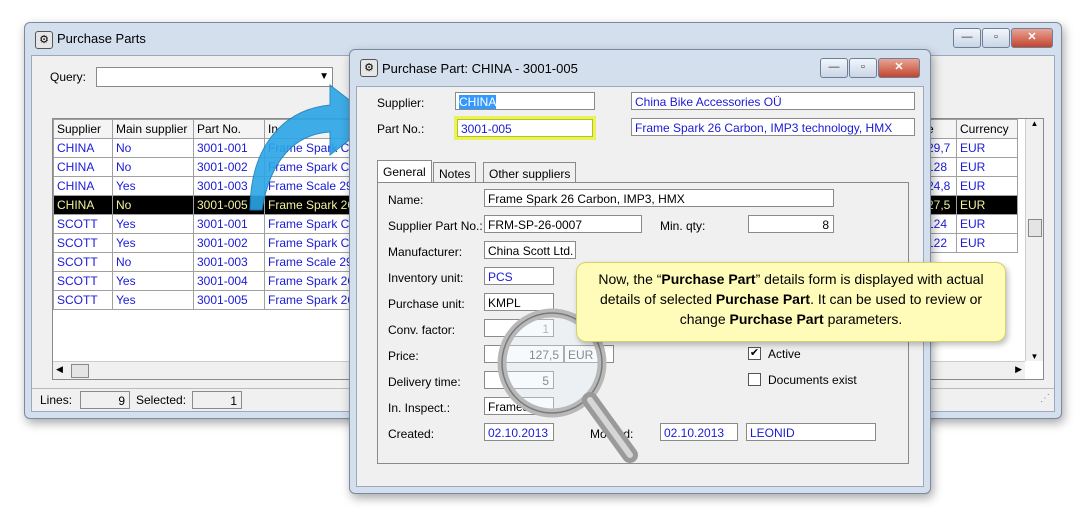  Describe the element at coordinates (369, 68) in the screenshot. I see `detail-gear-icon: ⚙` at that location.